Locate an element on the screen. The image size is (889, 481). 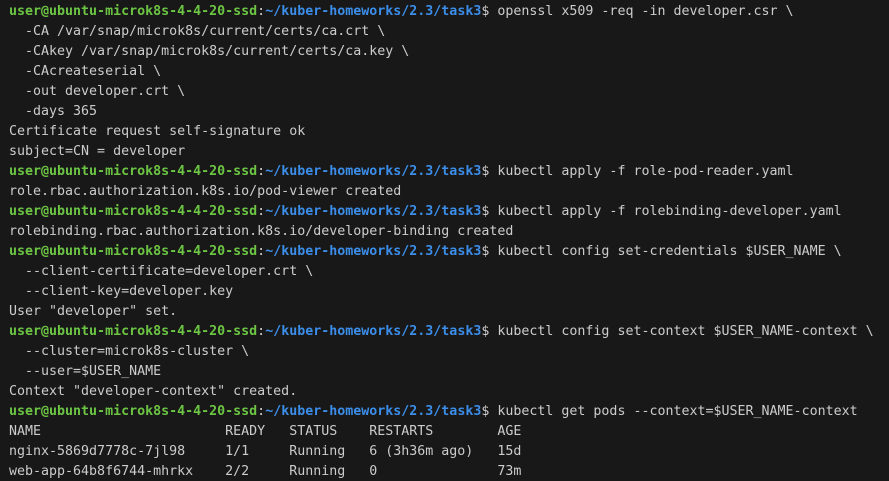
output-text: User "developer" set. is located at coordinates (93, 311).